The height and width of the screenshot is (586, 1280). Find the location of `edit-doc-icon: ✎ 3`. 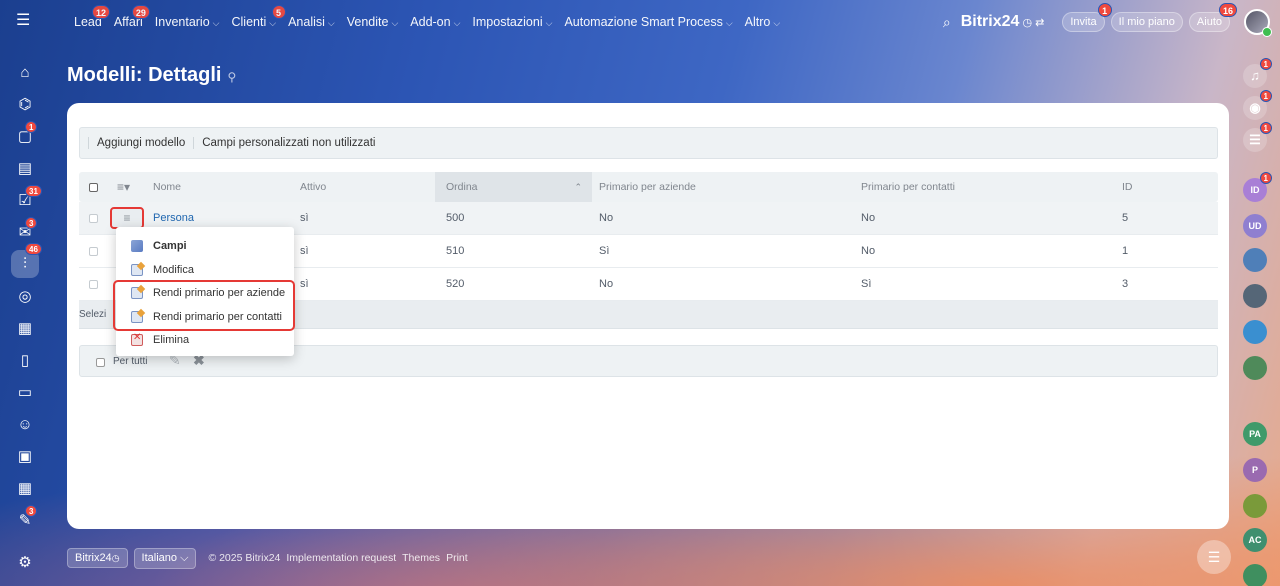

edit-doc-icon: ✎ 3 is located at coordinates (27, 517).